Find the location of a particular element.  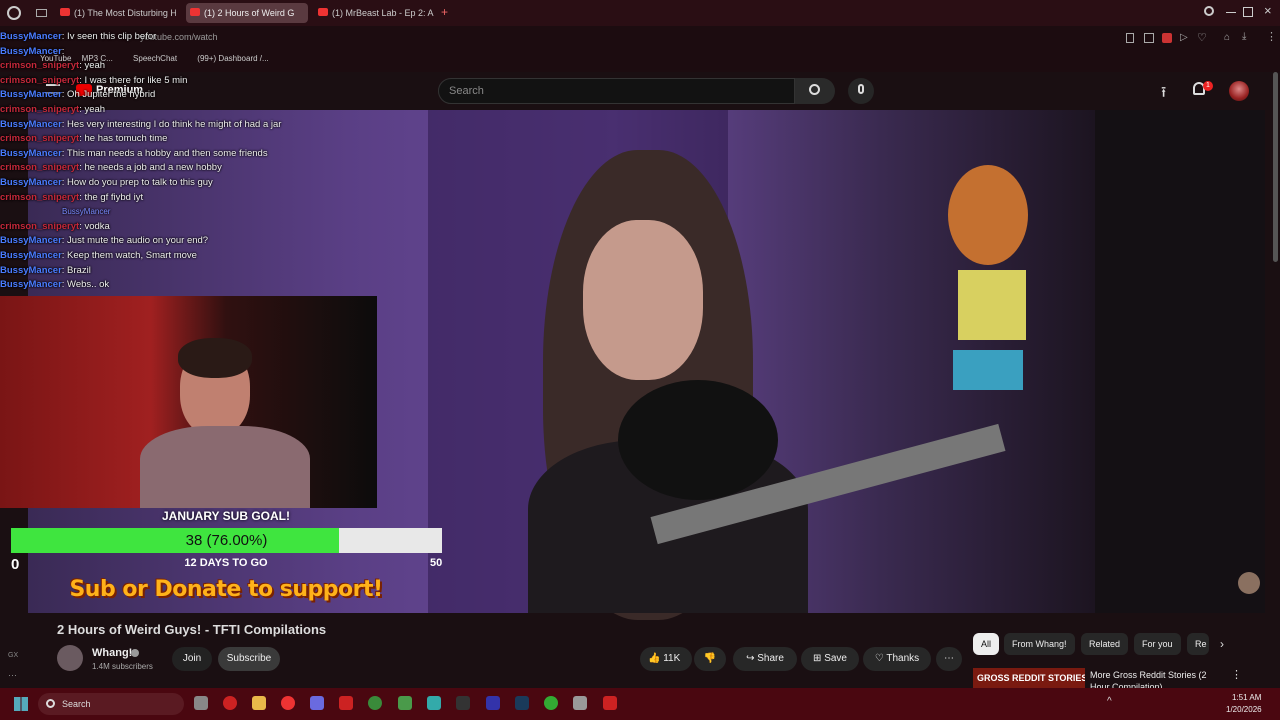

chrome-icon is located at coordinates (375, 703).